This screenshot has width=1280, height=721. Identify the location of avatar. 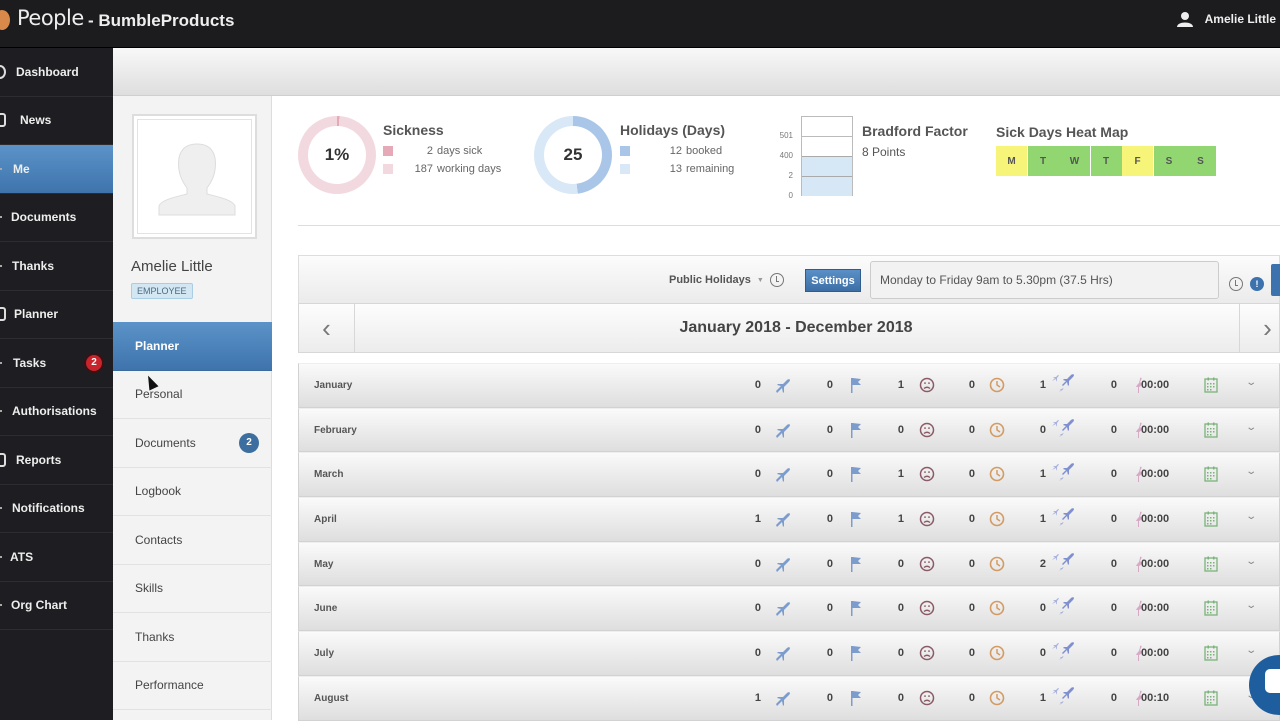
(194, 176).